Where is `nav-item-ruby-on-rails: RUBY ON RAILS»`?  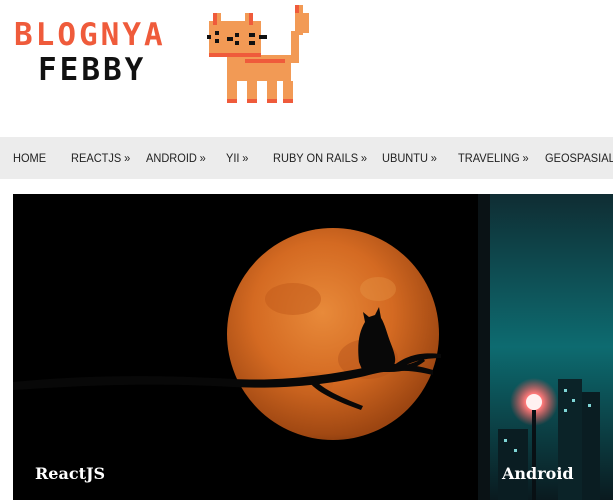
nav-item-ruby-on-rails: RUBY ON RAILS» is located at coordinates (320, 158).